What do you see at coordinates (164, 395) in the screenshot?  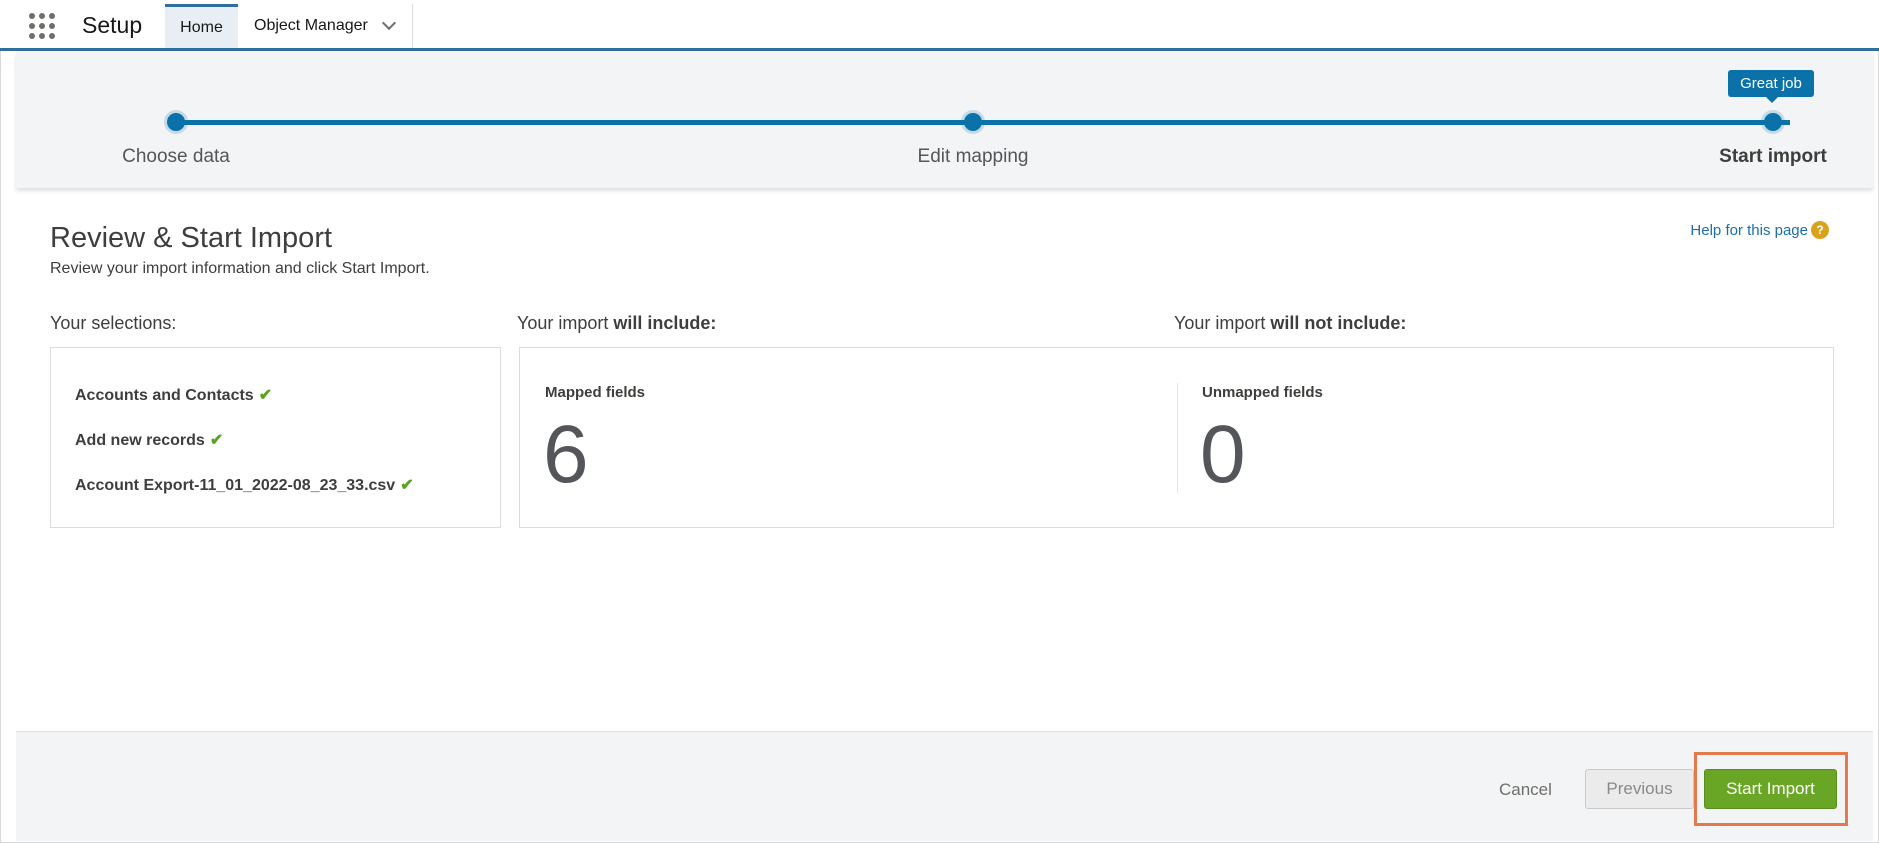 I see `selection-text: Accounts and Contacts` at bounding box center [164, 395].